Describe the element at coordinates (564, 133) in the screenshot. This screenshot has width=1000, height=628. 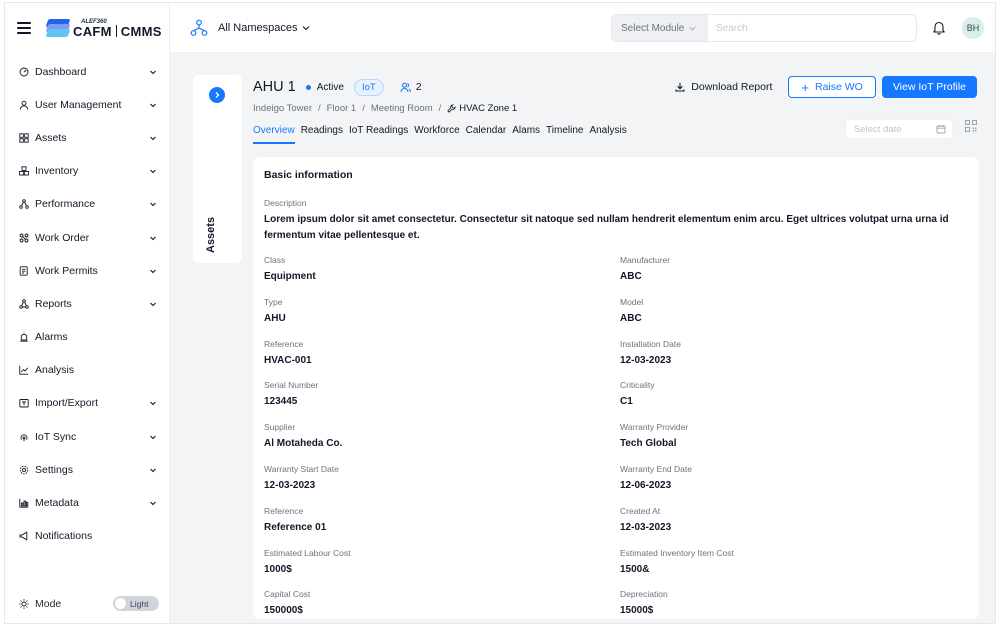
I see `tab-timeline: Timeline` at that location.